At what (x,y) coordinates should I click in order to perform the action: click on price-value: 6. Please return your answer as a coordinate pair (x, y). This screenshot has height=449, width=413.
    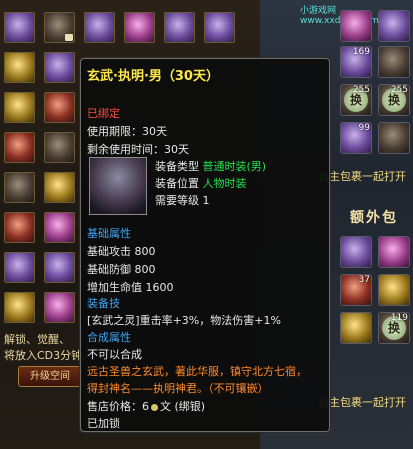
    Looking at the image, I should click on (145, 406).